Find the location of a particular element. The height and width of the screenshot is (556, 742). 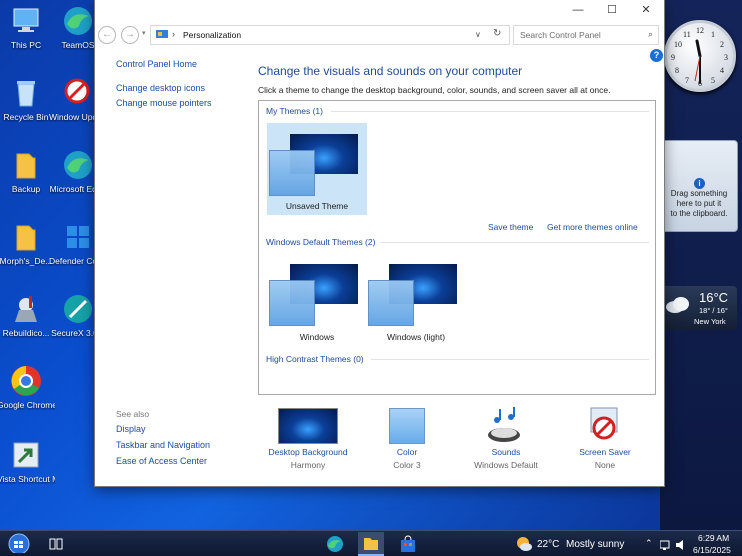

my-themes-header: My Themes (1) is located at coordinates (294, 111).